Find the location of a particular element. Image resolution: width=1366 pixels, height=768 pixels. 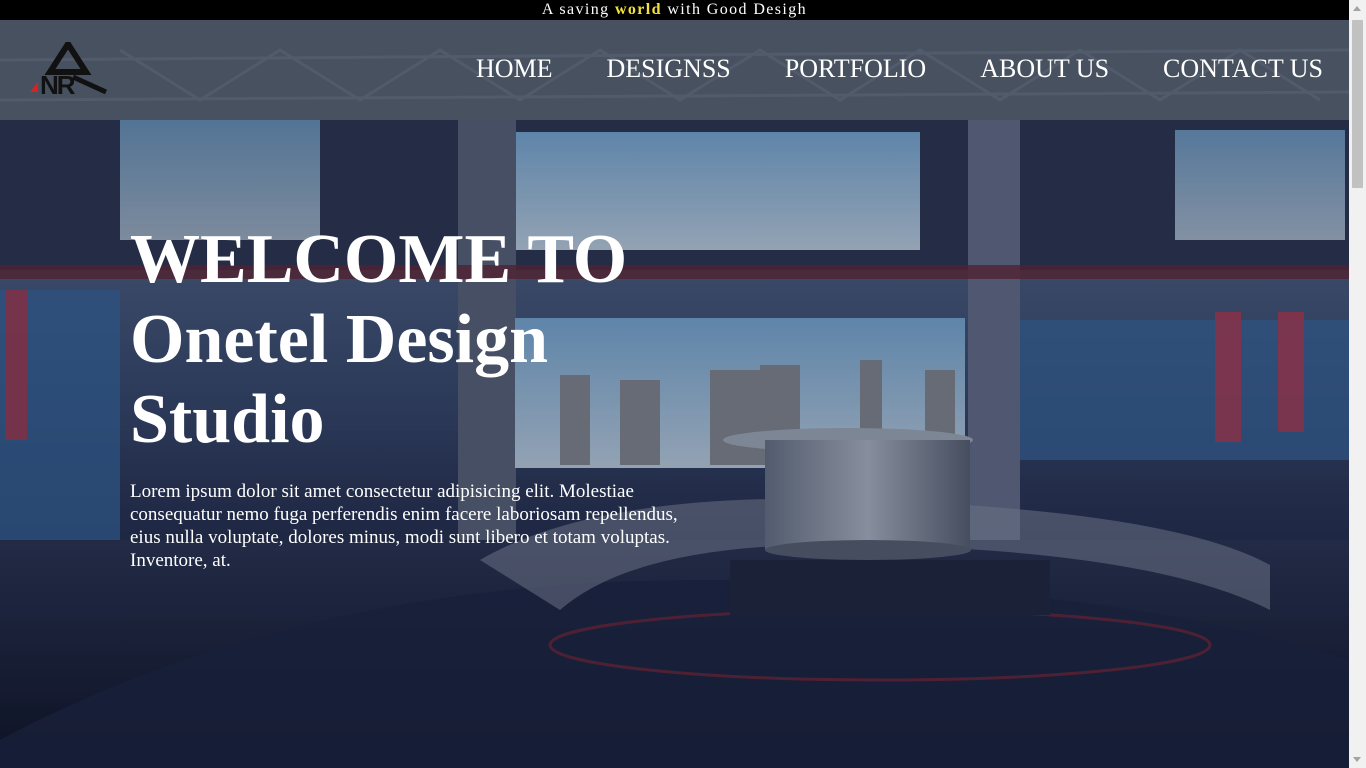

nav-link-designs: DESIGNSS is located at coordinates (669, 69).